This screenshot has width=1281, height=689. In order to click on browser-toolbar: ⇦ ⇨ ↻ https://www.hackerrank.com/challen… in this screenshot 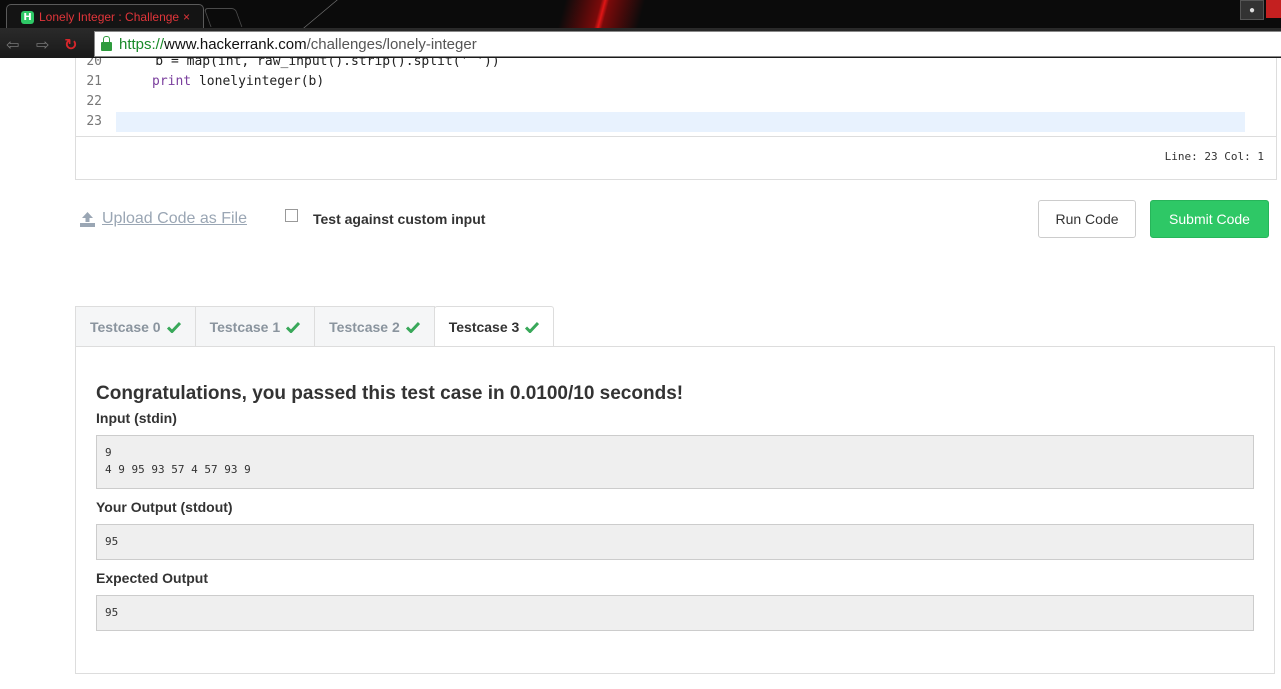, I will do `click(640, 43)`.